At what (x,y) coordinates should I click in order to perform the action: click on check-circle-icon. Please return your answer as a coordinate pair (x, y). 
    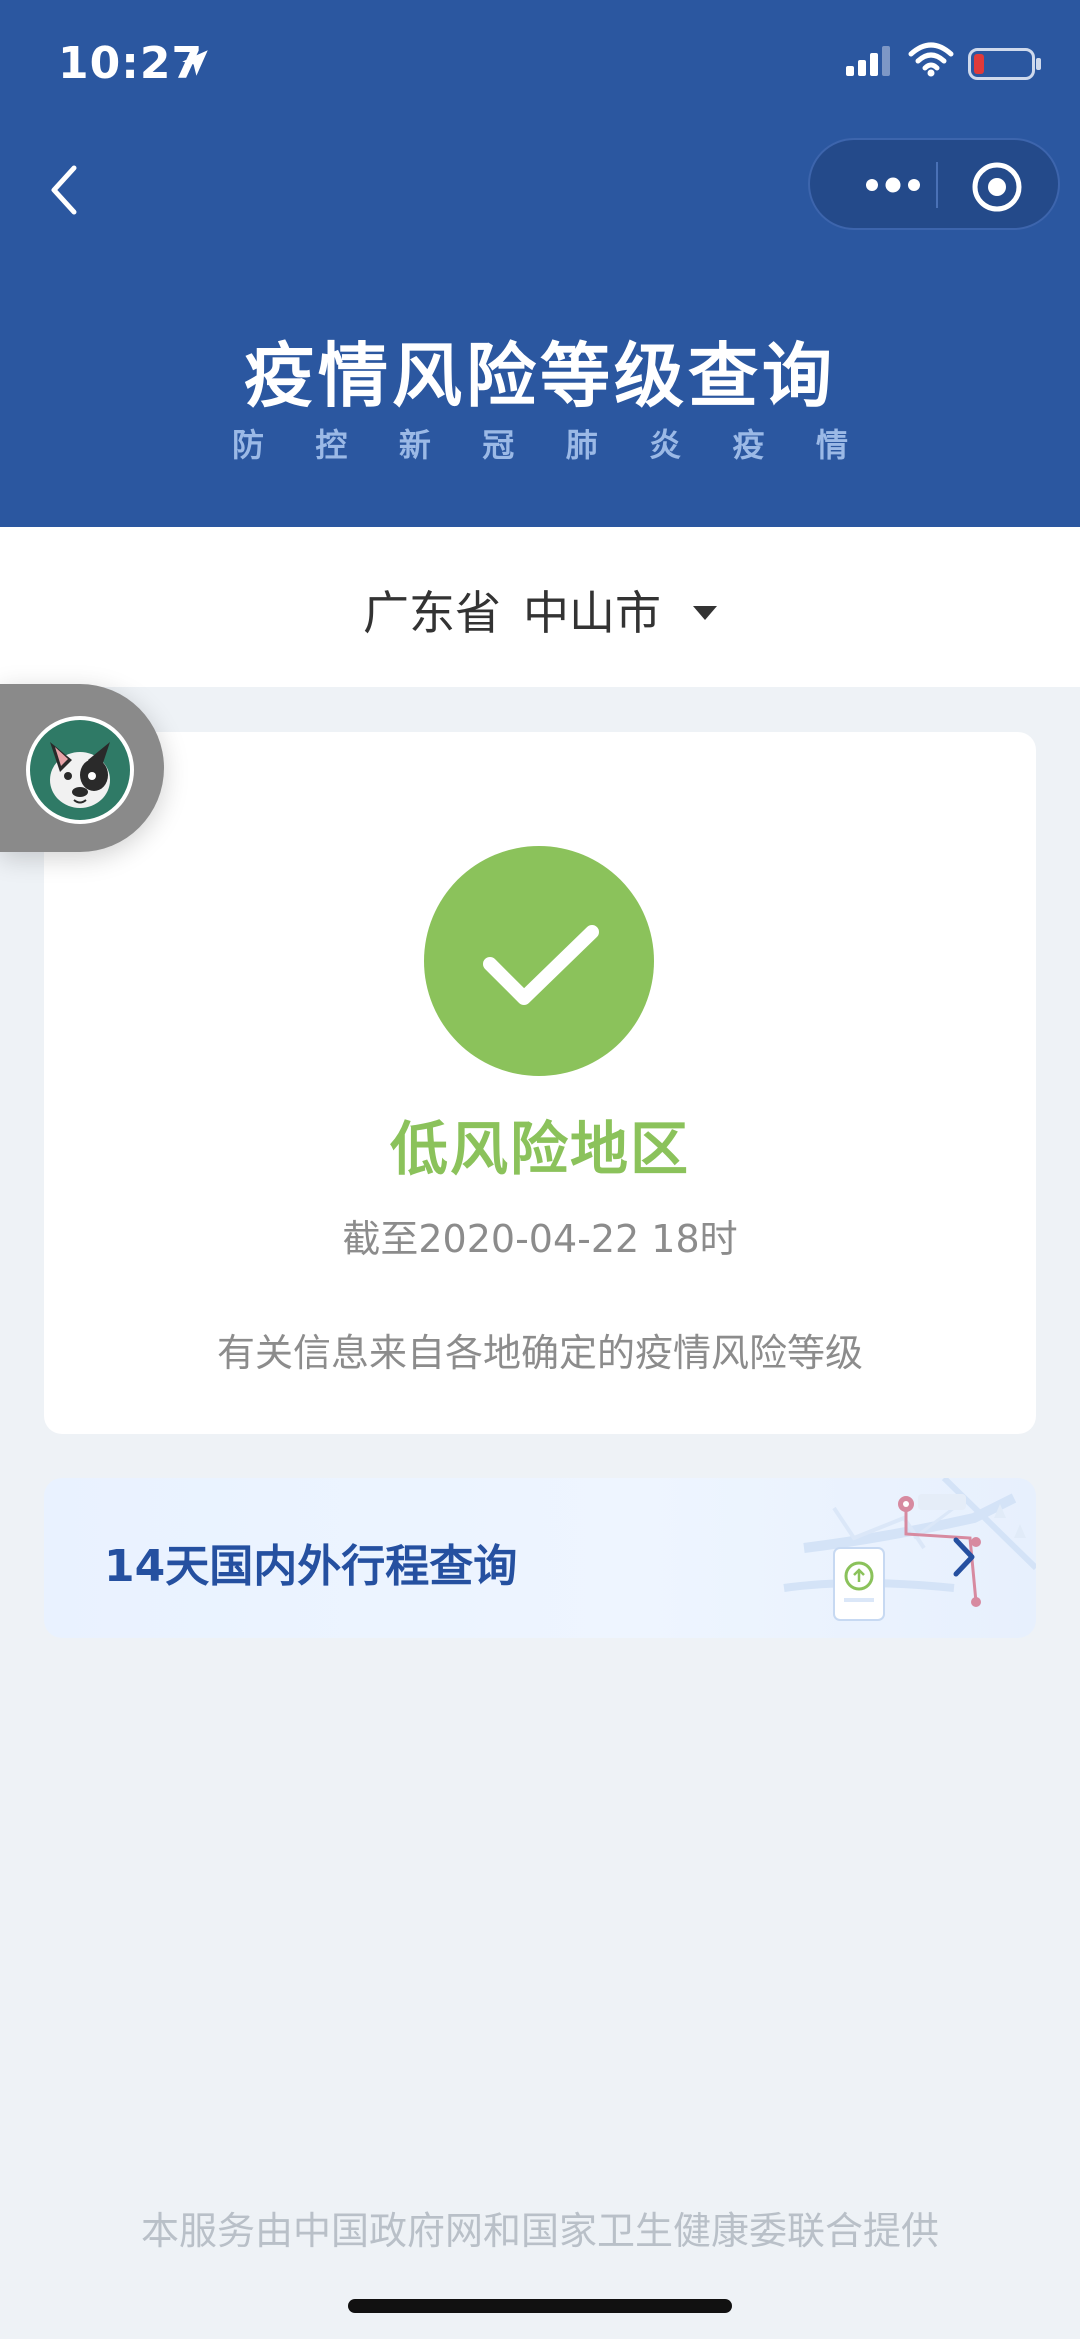
    Looking at the image, I should click on (539, 961).